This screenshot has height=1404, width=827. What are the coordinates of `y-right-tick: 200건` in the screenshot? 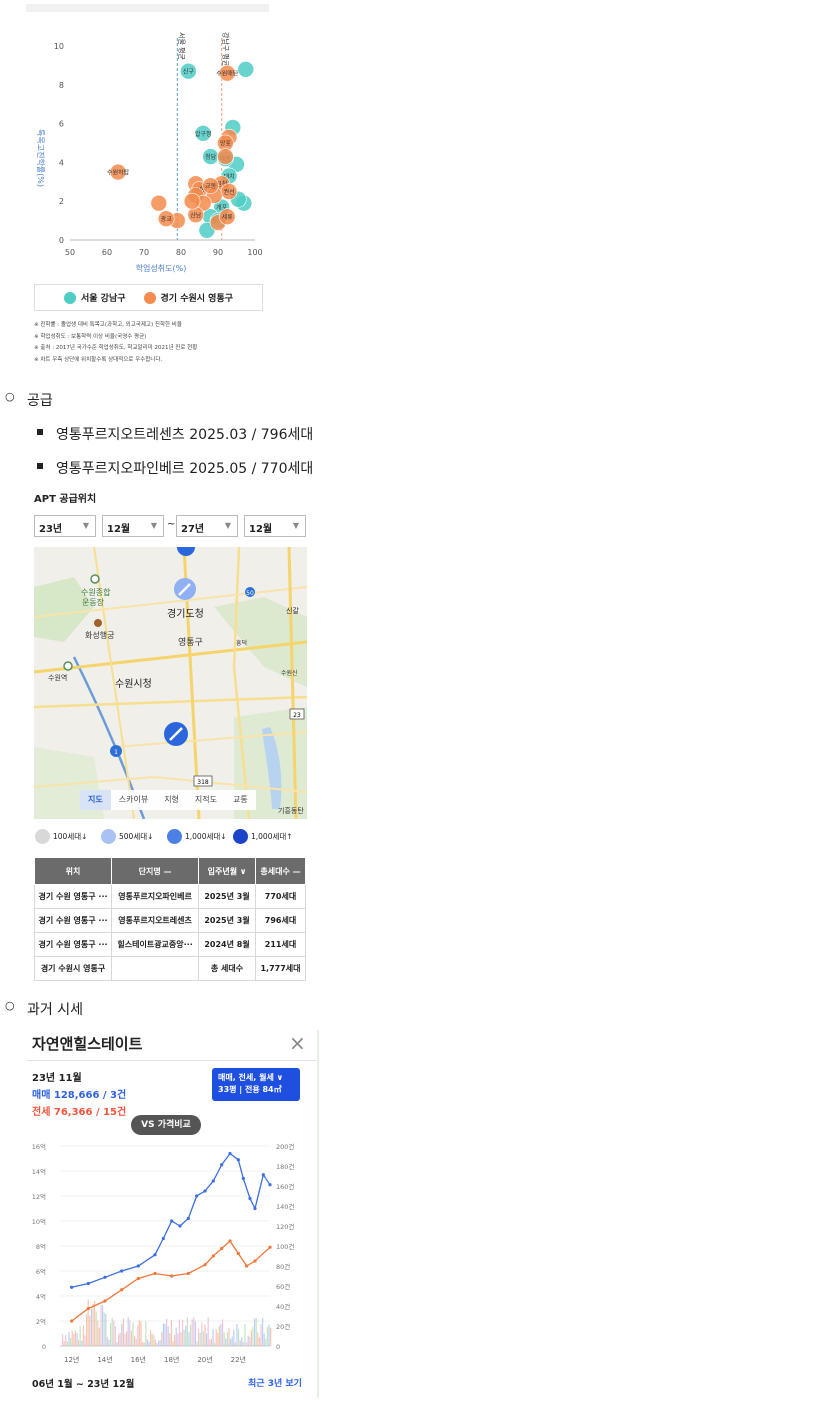 It's located at (285, 1146).